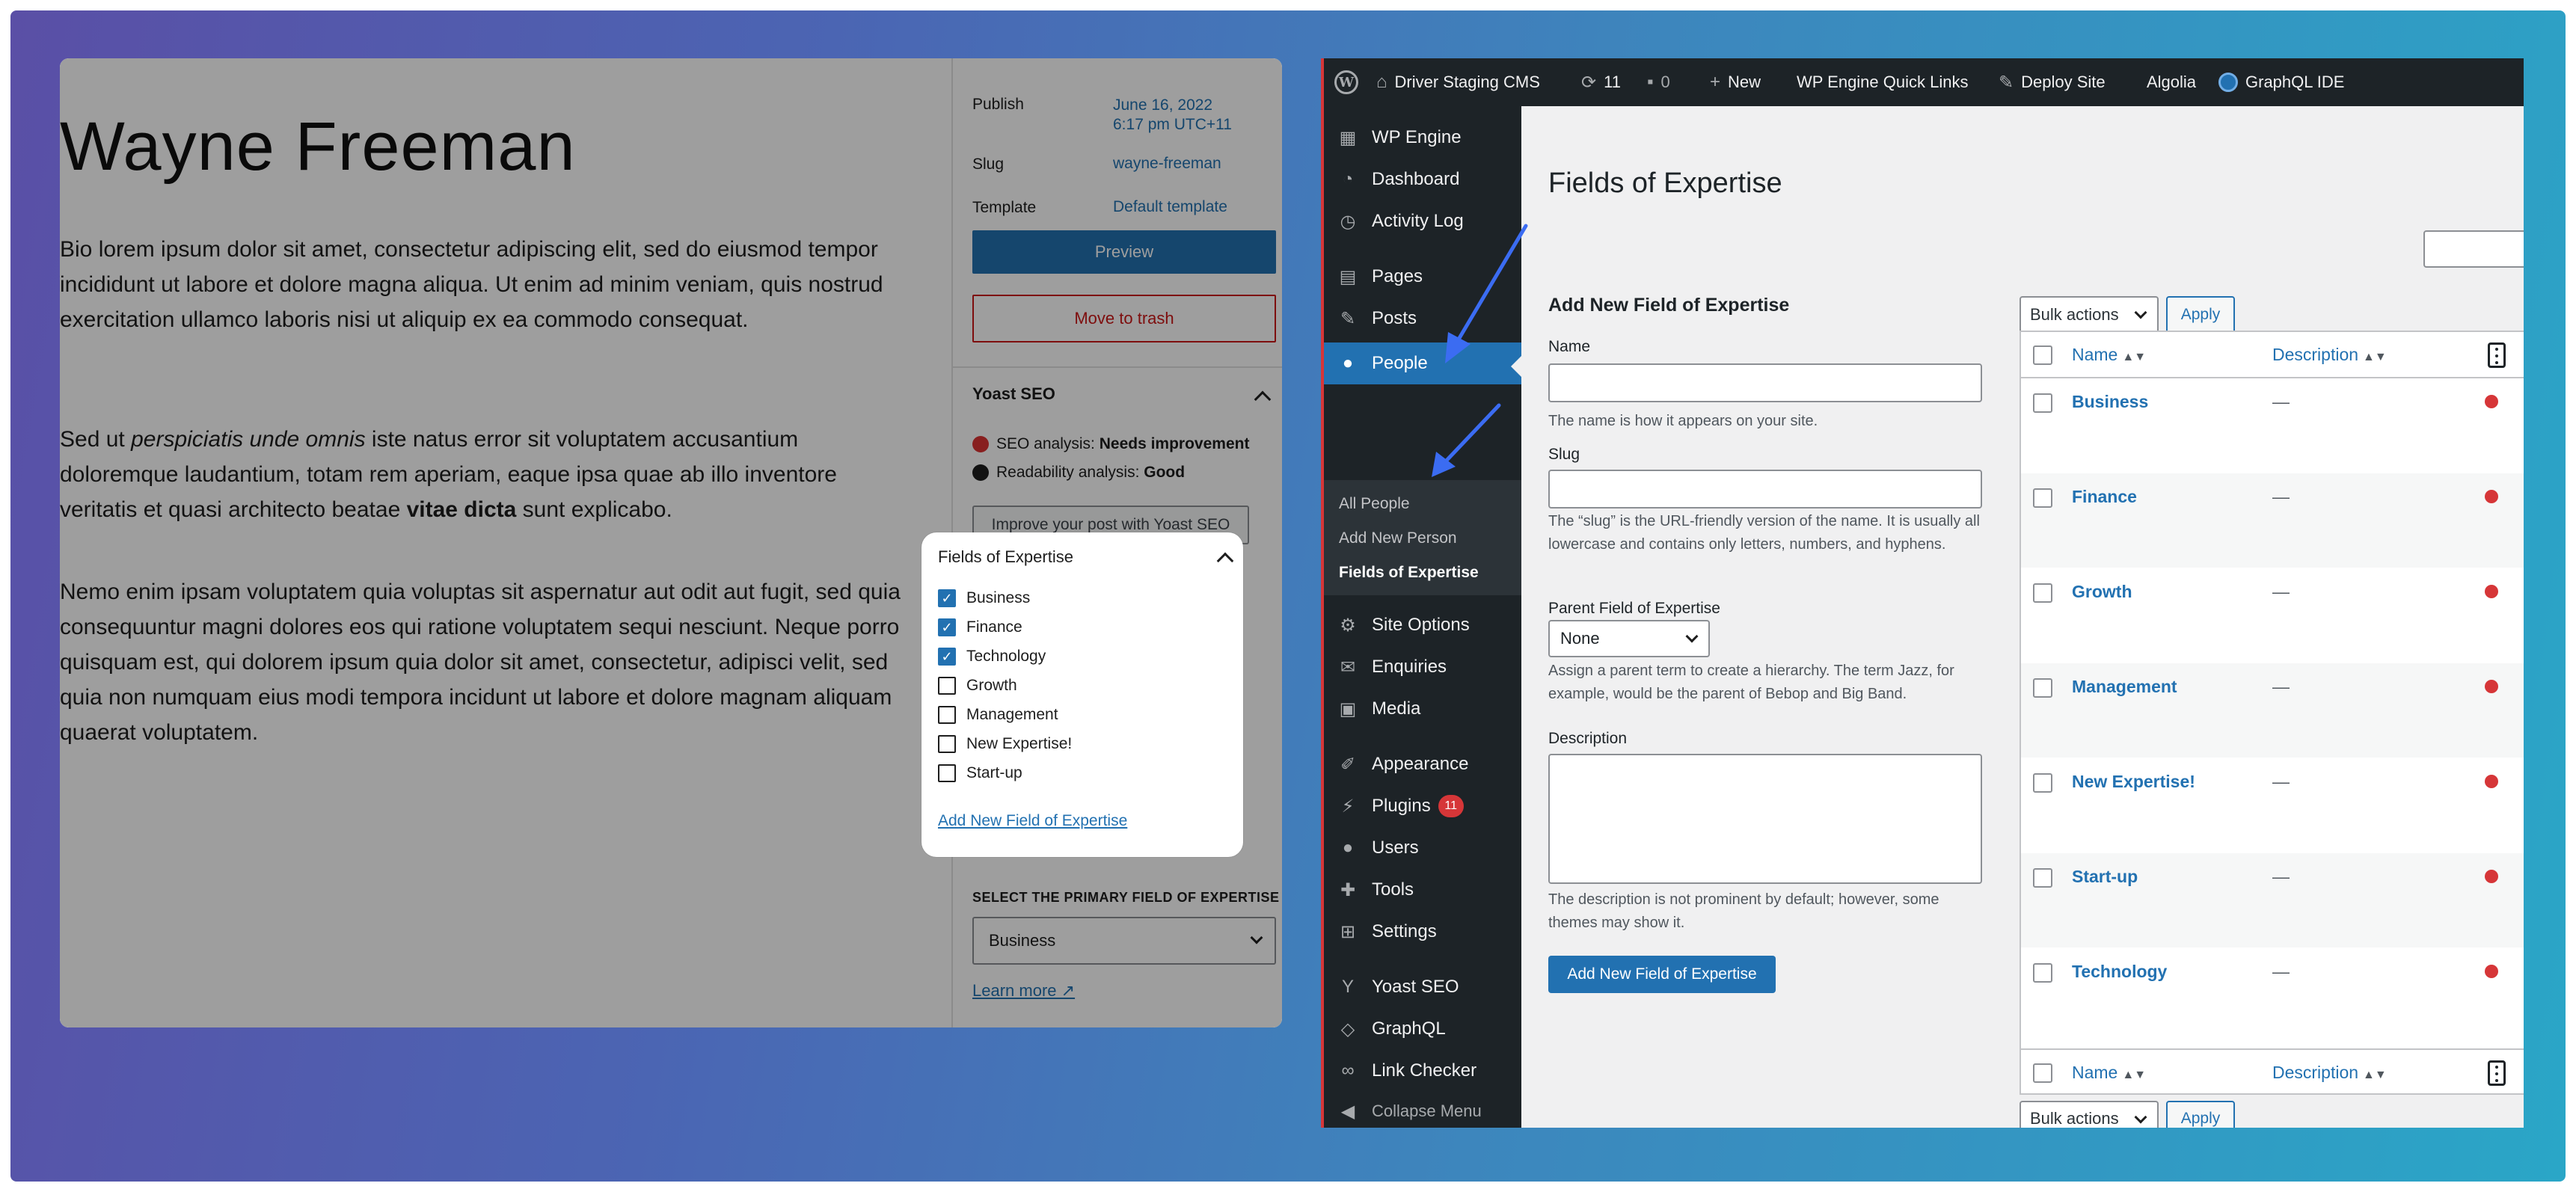  What do you see at coordinates (1005, 744) in the screenshot?
I see `expertise-checkbox-row: New Expertise!` at bounding box center [1005, 744].